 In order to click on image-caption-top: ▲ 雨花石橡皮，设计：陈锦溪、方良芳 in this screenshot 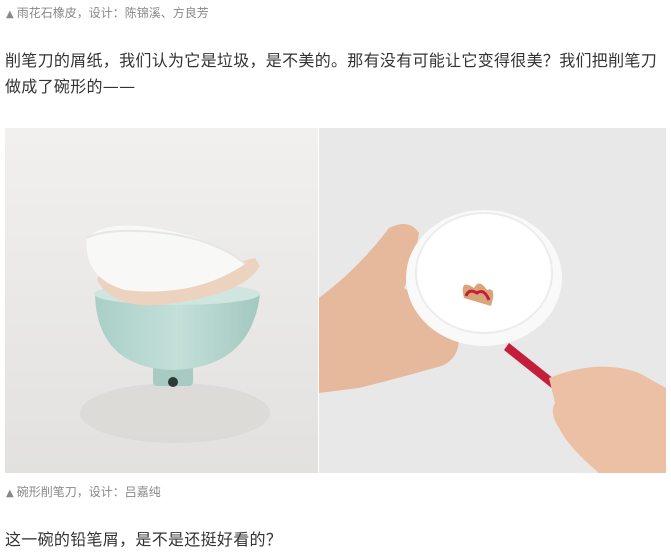, I will do `click(107, 12)`.